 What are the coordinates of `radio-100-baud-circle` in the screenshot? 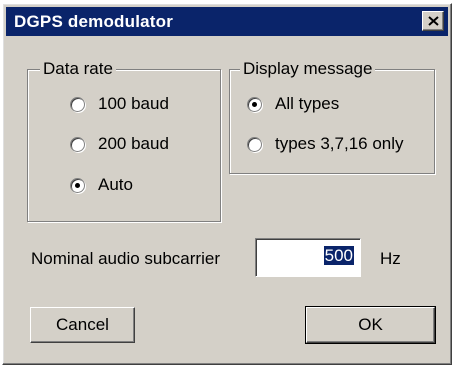 It's located at (77, 104).